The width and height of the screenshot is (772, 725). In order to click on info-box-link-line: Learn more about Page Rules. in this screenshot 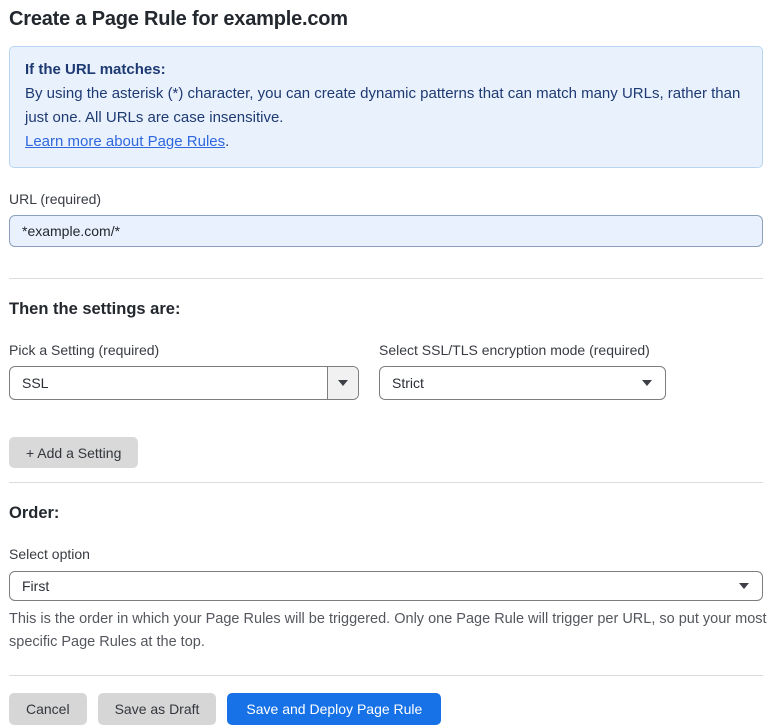, I will do `click(386, 142)`.